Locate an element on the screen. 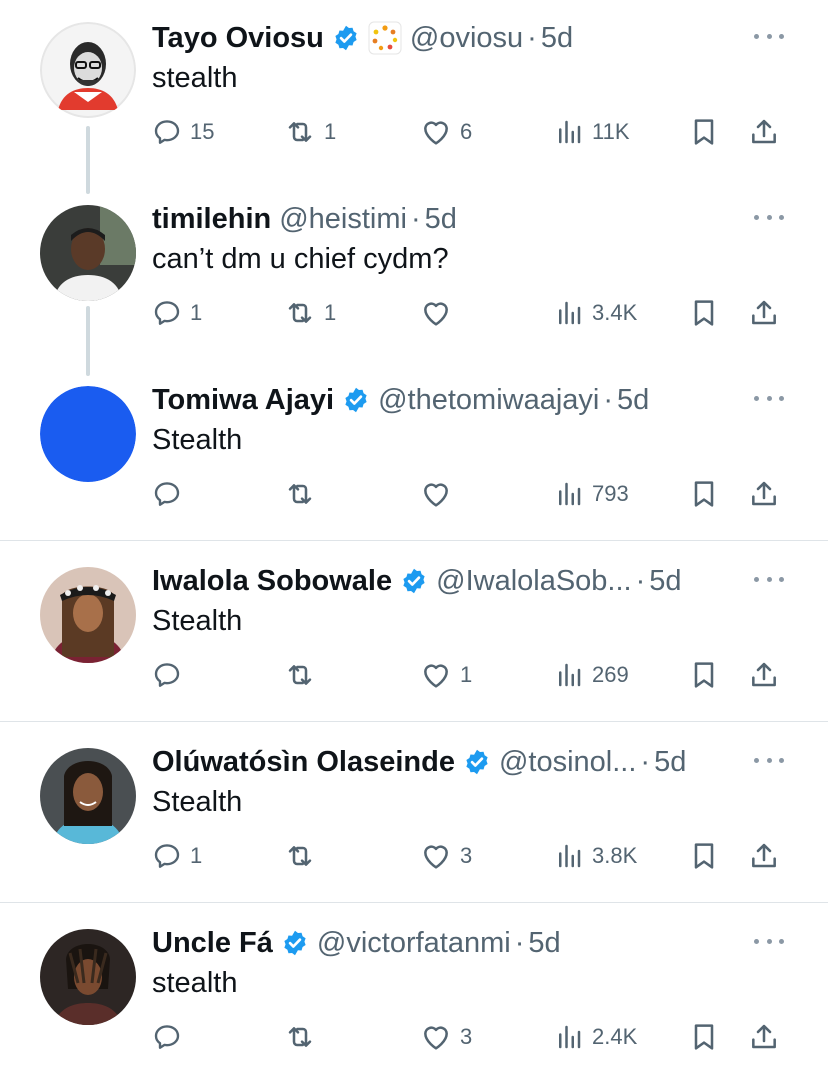 This screenshot has height=1072, width=828. tweet-header: Tomiwa Ajayi @thetomiwaajayi · 5d is located at coordinates (400, 400).